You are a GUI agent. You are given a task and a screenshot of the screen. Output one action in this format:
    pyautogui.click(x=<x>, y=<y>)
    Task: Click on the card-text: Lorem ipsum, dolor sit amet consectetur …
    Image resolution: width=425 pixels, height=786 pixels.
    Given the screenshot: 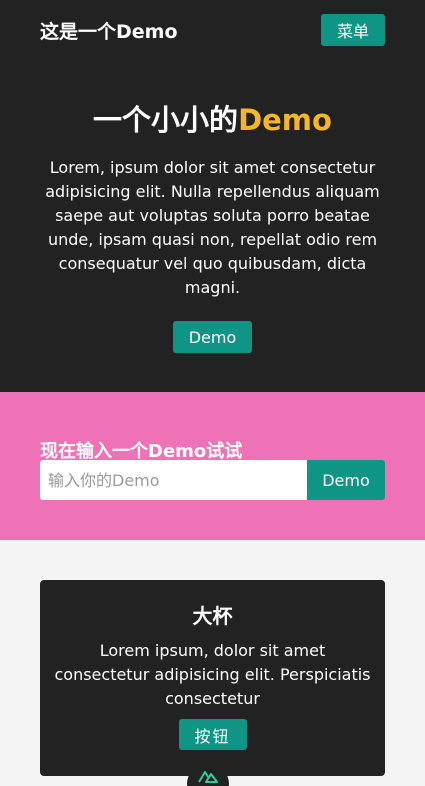 What is the action you would take?
    pyautogui.click(x=212, y=674)
    